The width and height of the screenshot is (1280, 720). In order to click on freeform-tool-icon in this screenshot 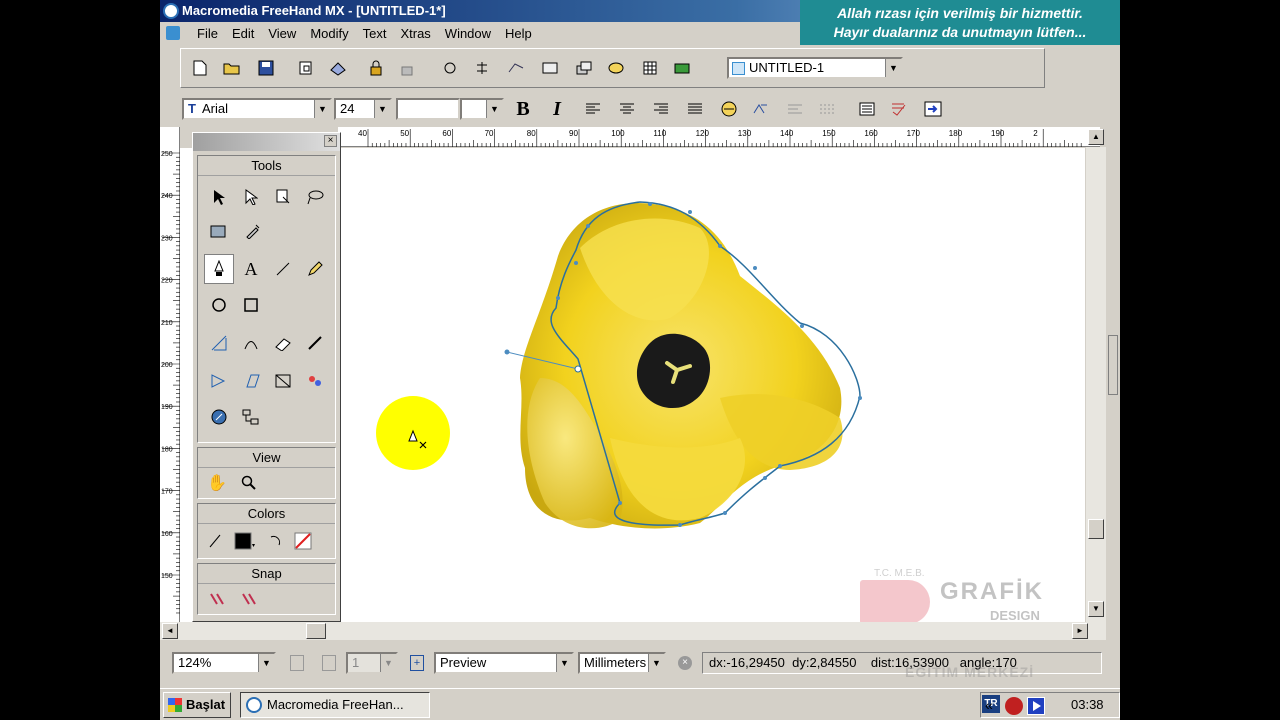, I will do `click(251, 343)`.